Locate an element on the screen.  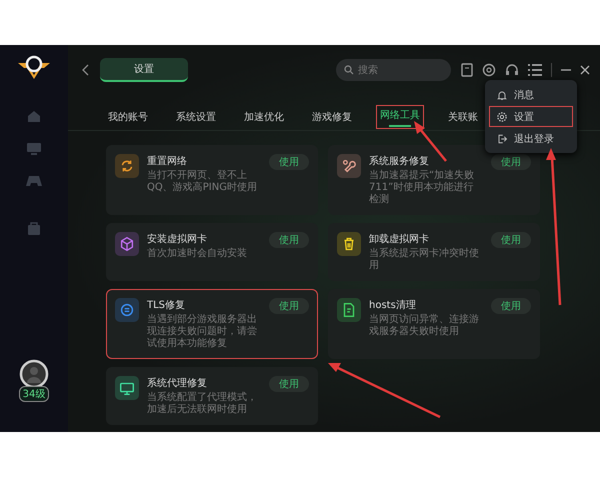
tool-title: 重置网络 is located at coordinates (167, 161).